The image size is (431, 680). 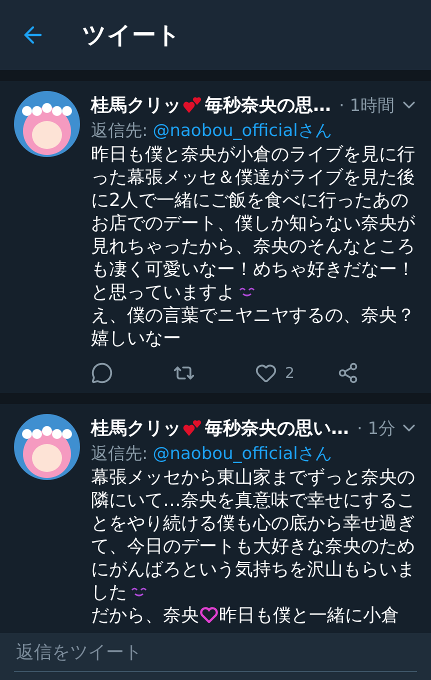 What do you see at coordinates (253, 327) in the screenshot?
I see `tweet-text: え、僕の言葉でニヤニヤするの、奈央？嬉しいなー` at bounding box center [253, 327].